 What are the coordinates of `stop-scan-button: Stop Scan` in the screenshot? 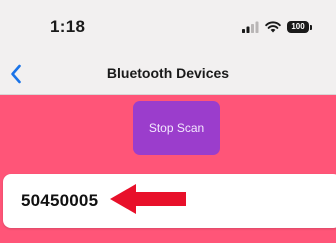 It's located at (176, 128).